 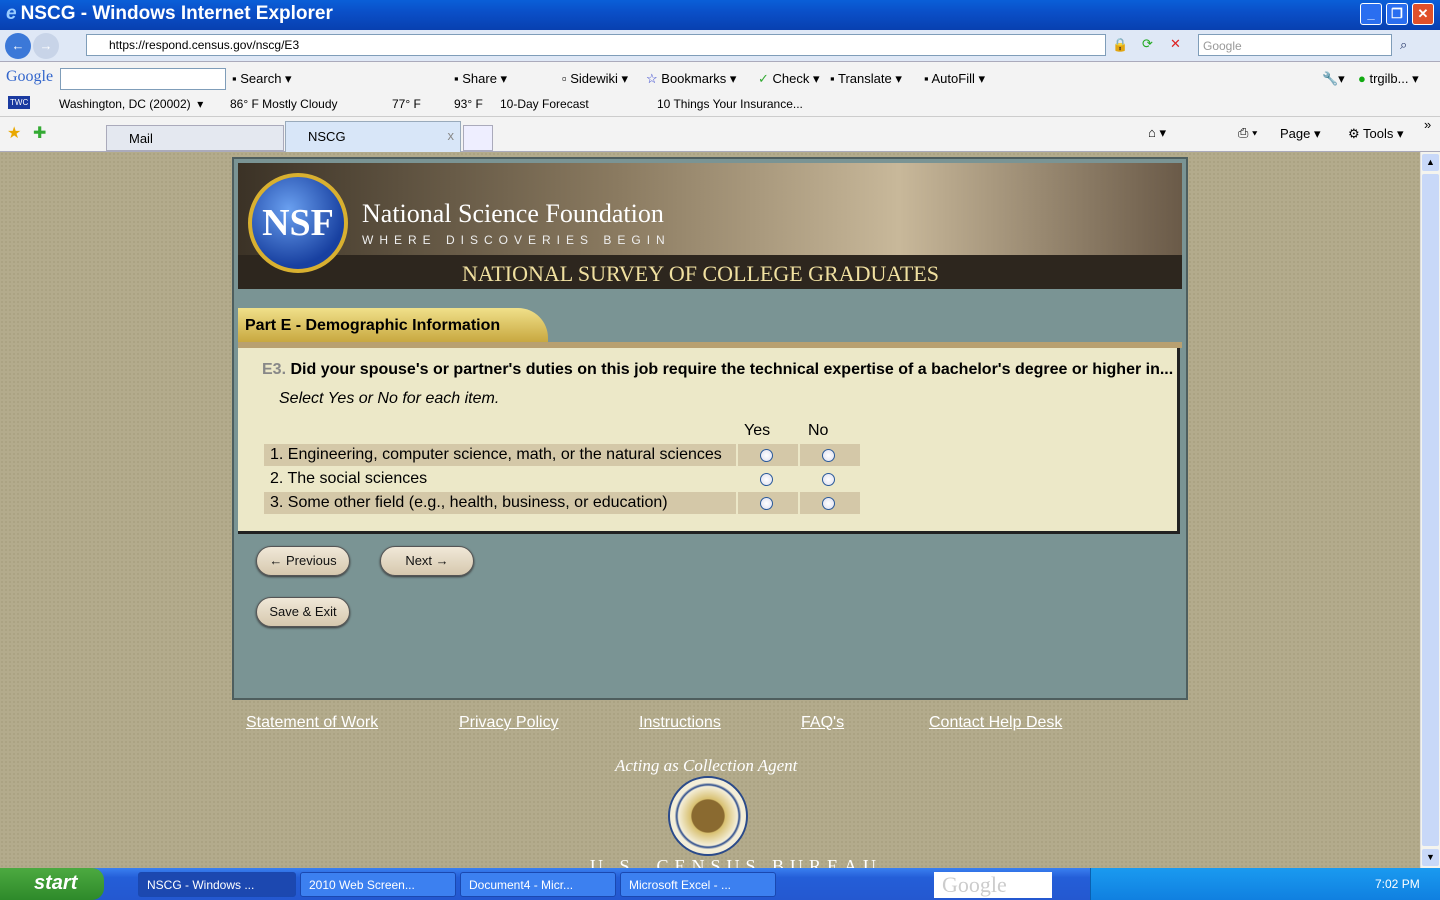 What do you see at coordinates (1333, 79) in the screenshot?
I see `wrench-icon: 🔧▾` at bounding box center [1333, 79].